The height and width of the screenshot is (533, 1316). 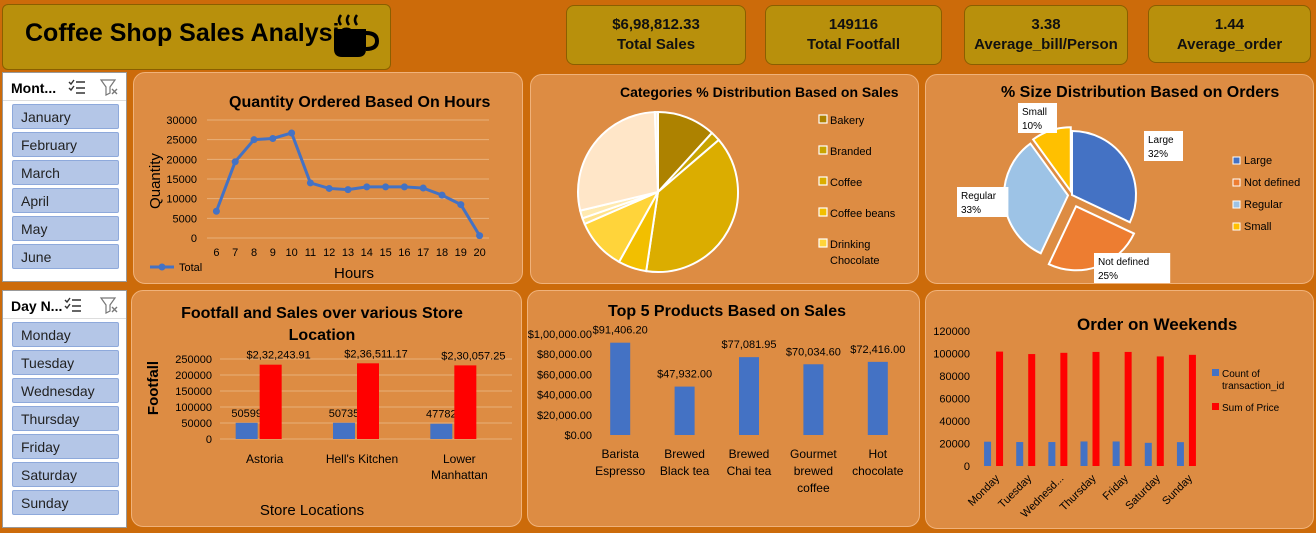 I want to click on data-label: 47782, so click(x=441, y=415).